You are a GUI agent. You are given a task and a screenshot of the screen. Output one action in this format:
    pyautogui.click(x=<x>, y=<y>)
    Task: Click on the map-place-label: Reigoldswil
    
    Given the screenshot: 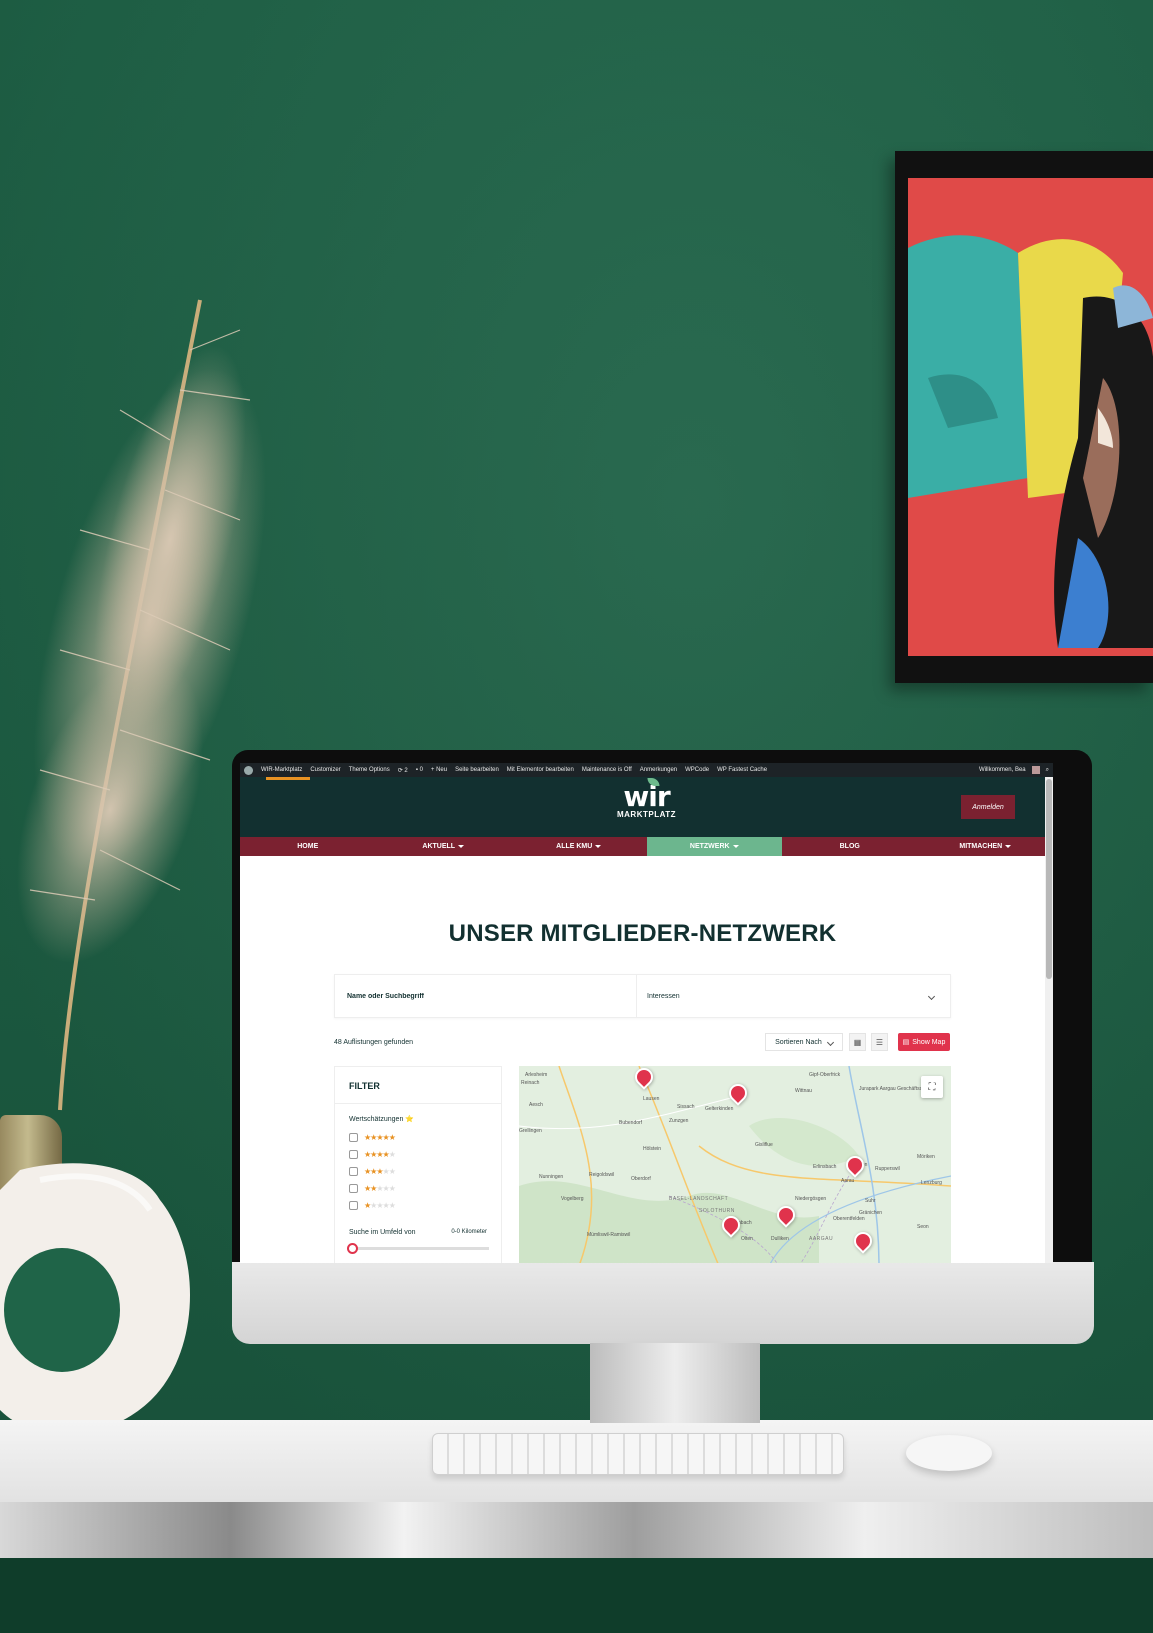 What is the action you would take?
    pyautogui.click(x=602, y=1175)
    